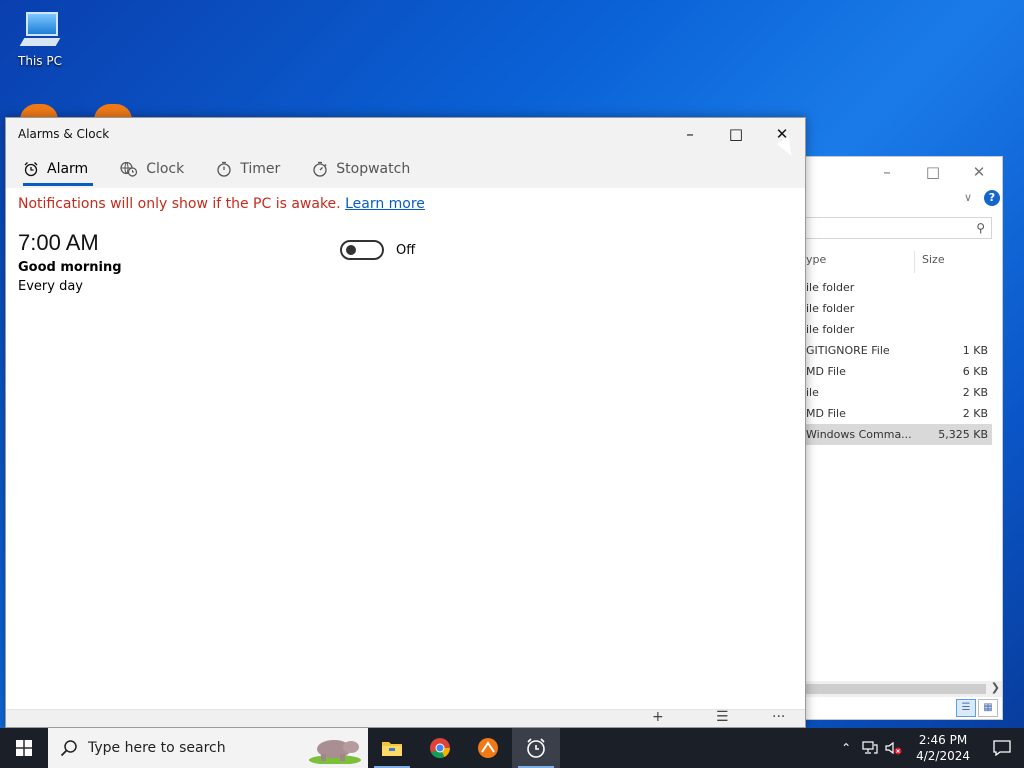 The height and width of the screenshot is (768, 1024). Describe the element at coordinates (69, 748) in the screenshot. I see `search-icon` at that location.